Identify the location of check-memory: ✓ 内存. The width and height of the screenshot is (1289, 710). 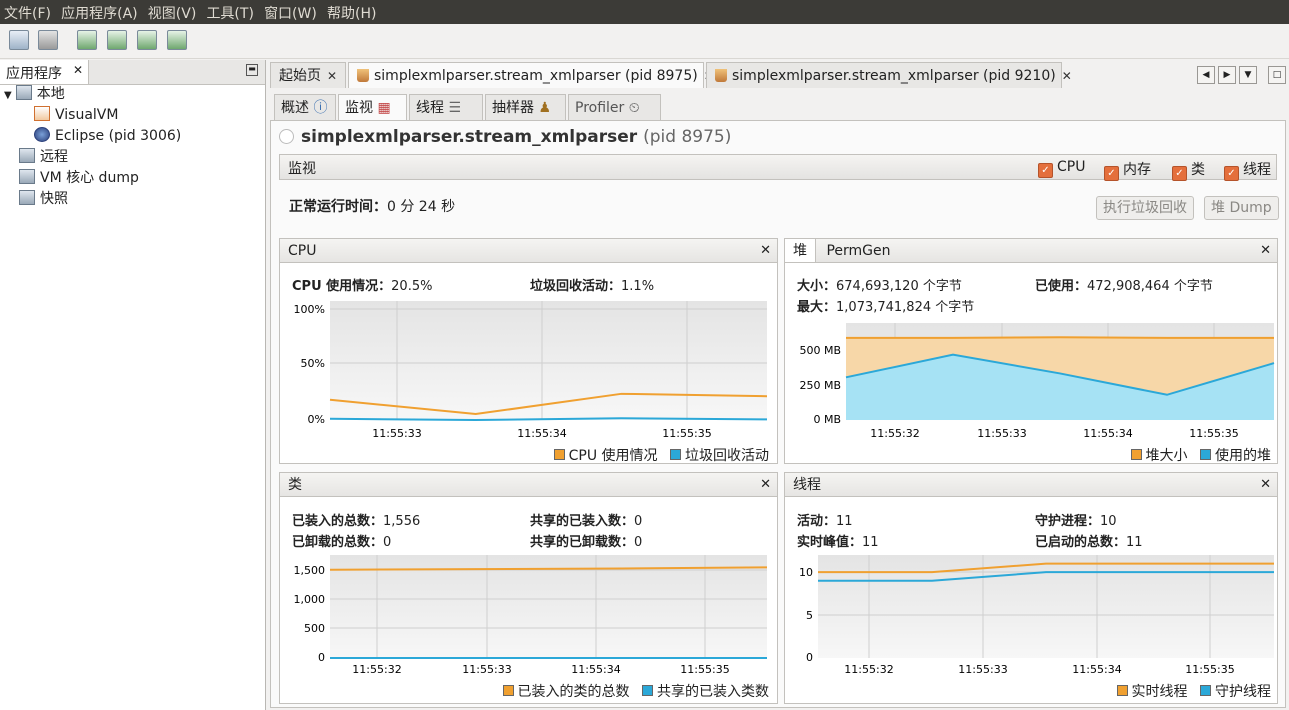
(1127, 170).